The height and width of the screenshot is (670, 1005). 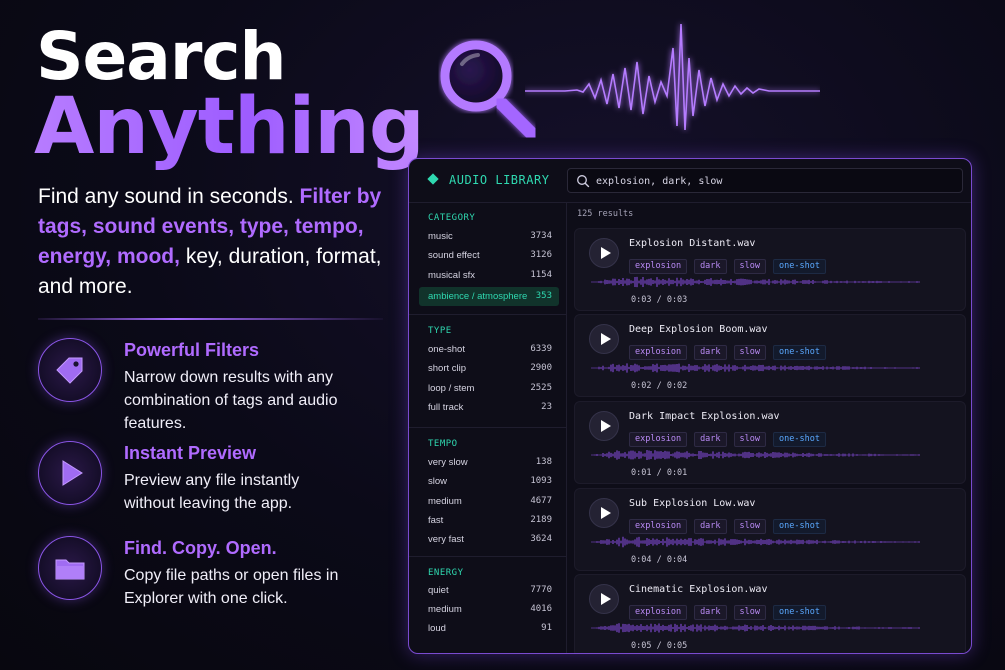 What do you see at coordinates (541, 590) in the screenshot?
I see `filter-count: 7770` at bounding box center [541, 590].